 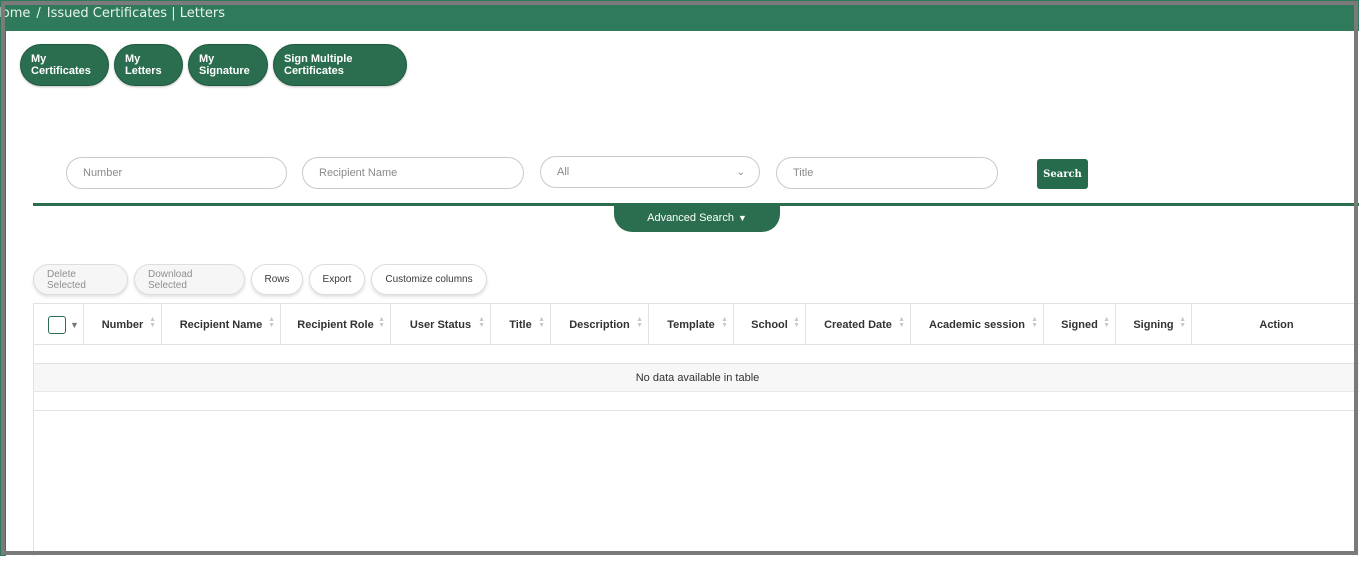 I want to click on recipient-name-input, so click(x=421, y=173).